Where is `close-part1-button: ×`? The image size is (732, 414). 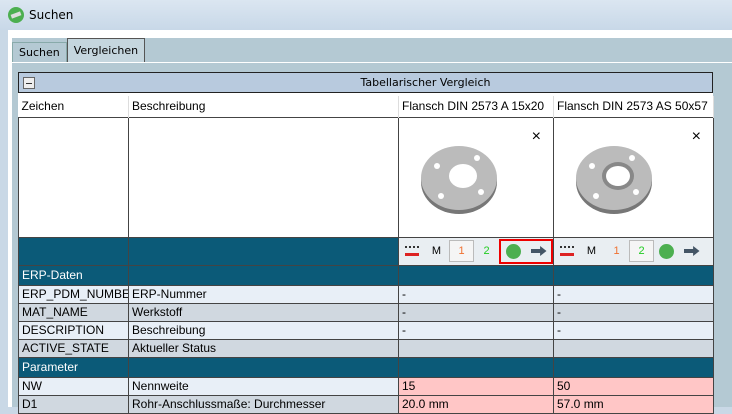
close-part1-button: × is located at coordinates (536, 137).